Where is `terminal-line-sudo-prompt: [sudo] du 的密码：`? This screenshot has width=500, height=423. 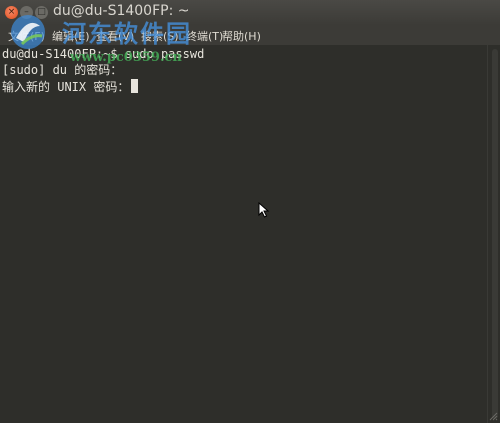 terminal-line-sudo-prompt: [sudo] du 的密码： is located at coordinates (62, 70).